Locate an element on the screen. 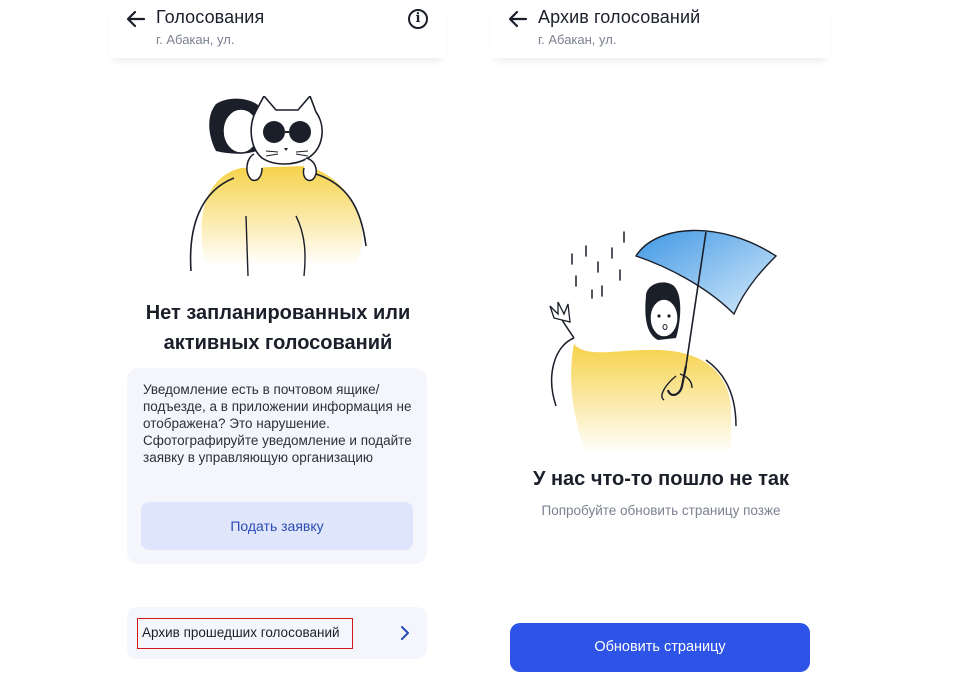 This screenshot has height=690, width=960. girl-with-cat-mask-illustration is located at coordinates (278, 186).